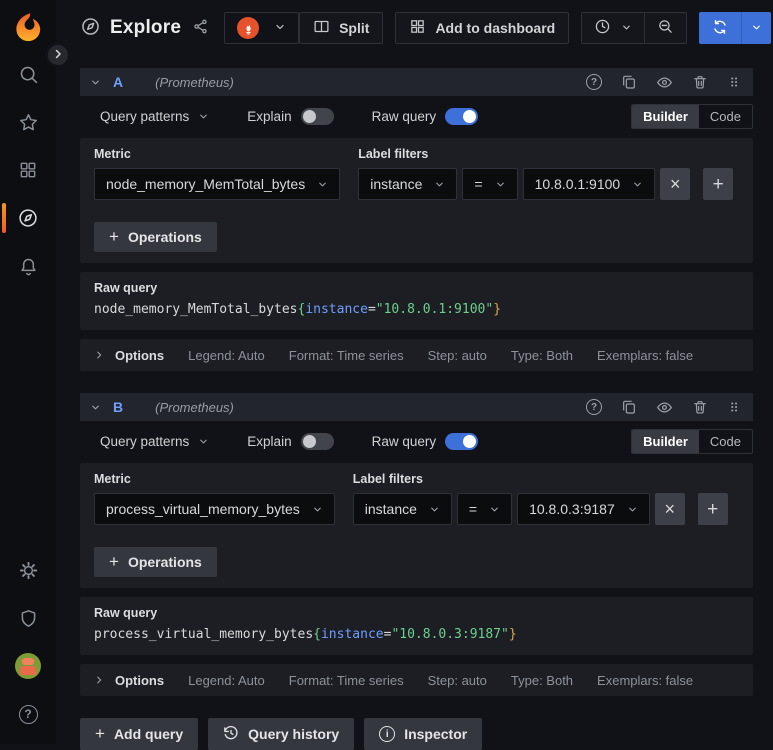 The image size is (773, 750). Describe the element at coordinates (118, 82) in the screenshot. I see `query-ref-id: A` at that location.